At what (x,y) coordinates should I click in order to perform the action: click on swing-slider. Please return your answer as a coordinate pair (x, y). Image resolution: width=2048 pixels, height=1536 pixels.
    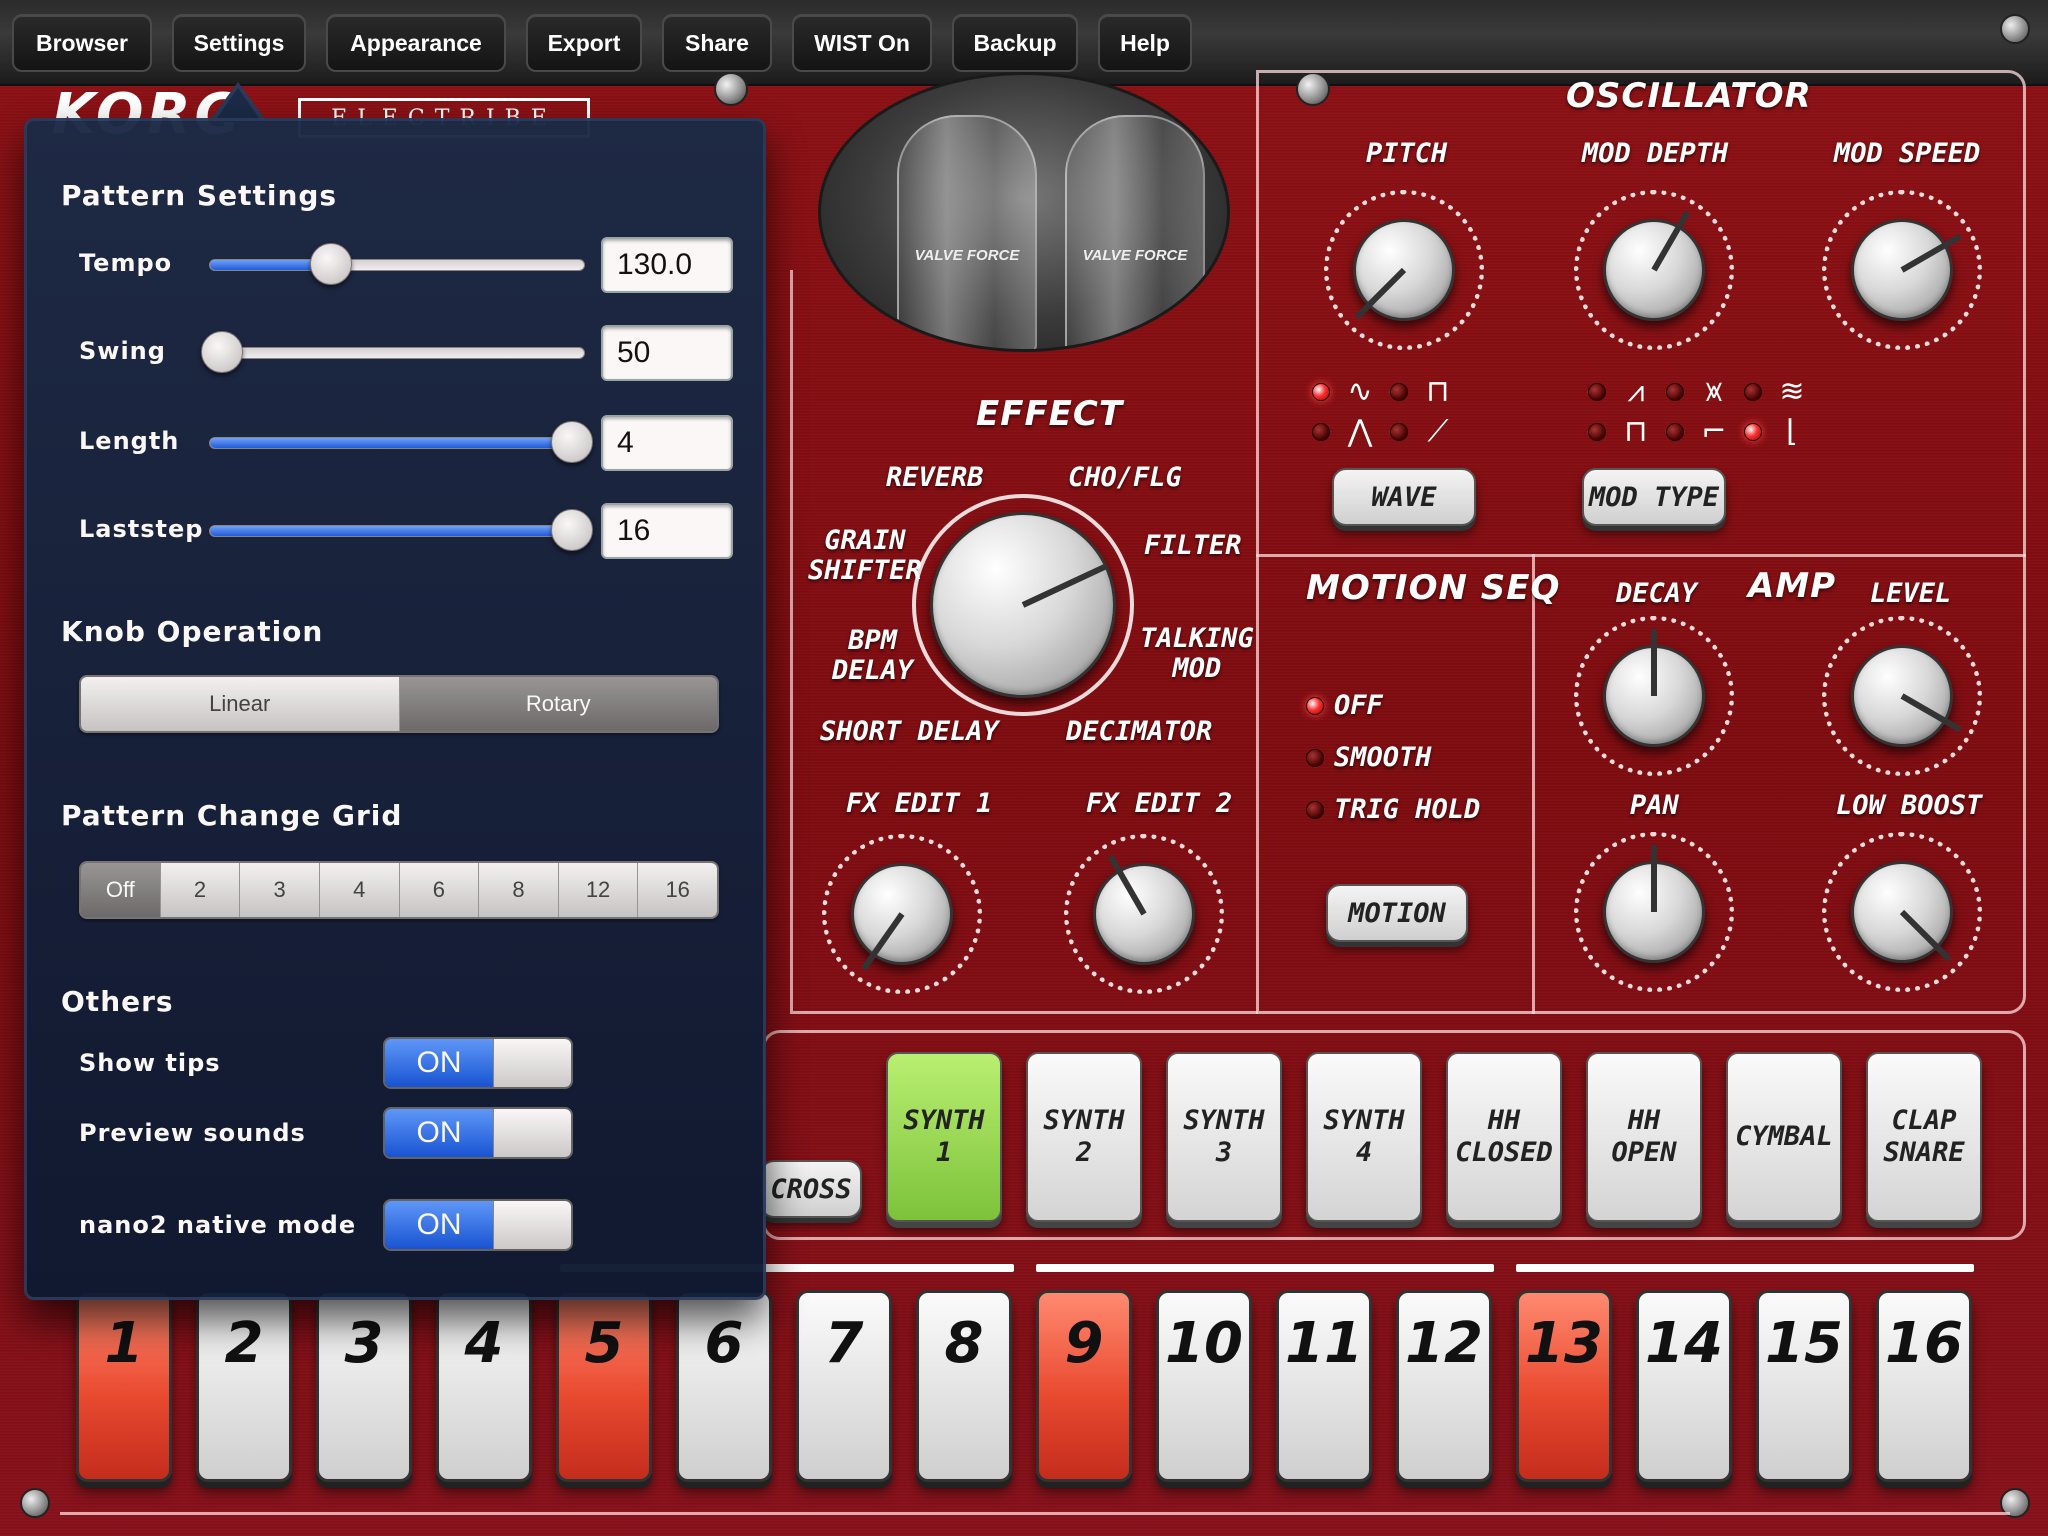
    Looking at the image, I should click on (397, 353).